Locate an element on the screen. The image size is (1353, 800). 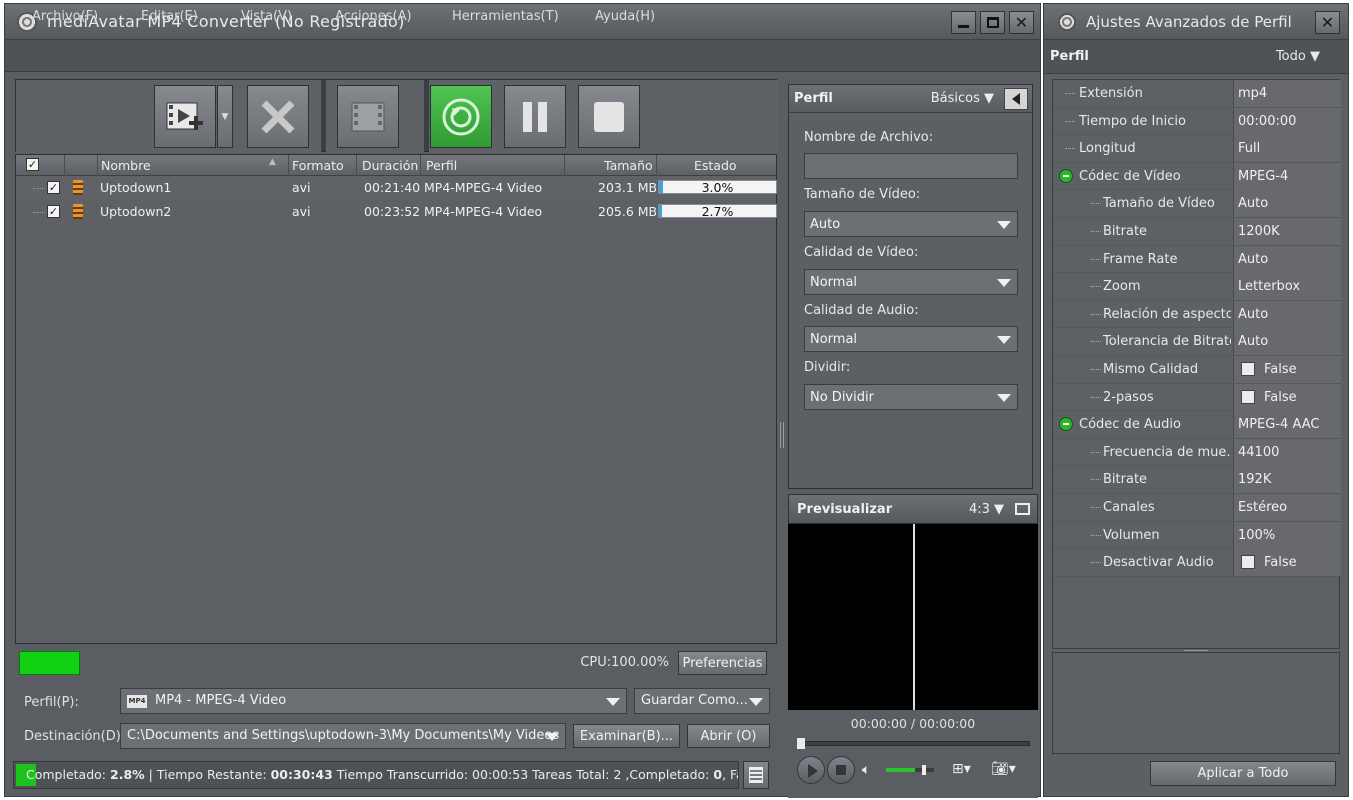
log-button is located at coordinates (756, 775).